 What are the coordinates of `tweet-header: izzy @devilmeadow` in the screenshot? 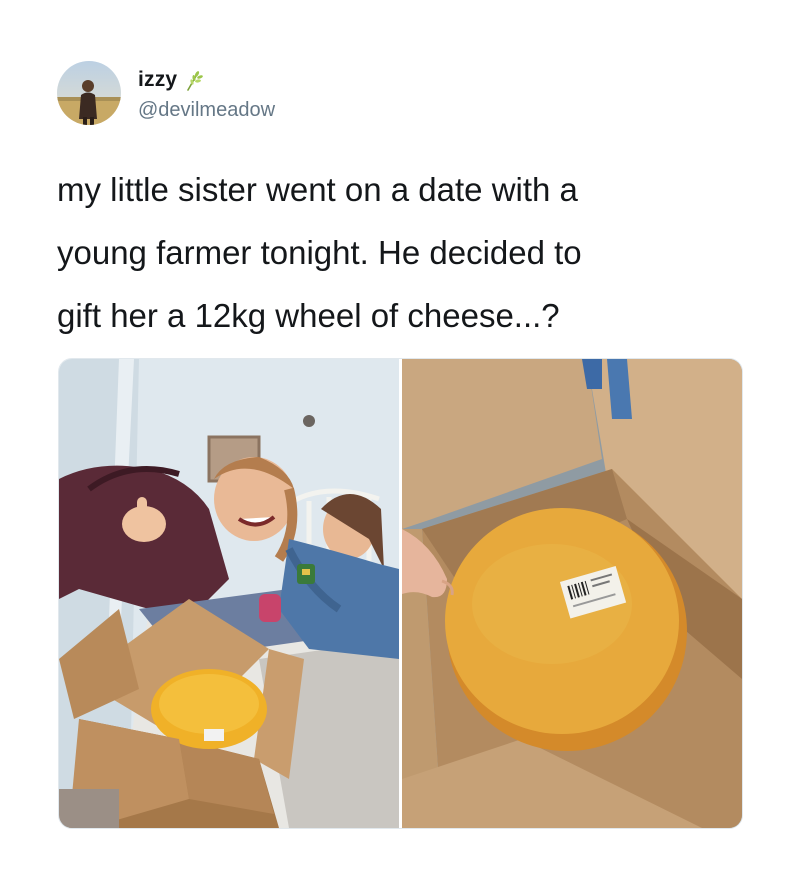 It's located at (166, 93).